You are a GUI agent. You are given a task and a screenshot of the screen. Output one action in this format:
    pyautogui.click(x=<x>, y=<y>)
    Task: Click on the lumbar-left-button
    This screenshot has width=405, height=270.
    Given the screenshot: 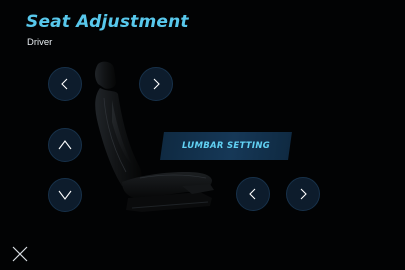 What is the action you would take?
    pyautogui.click(x=253, y=194)
    